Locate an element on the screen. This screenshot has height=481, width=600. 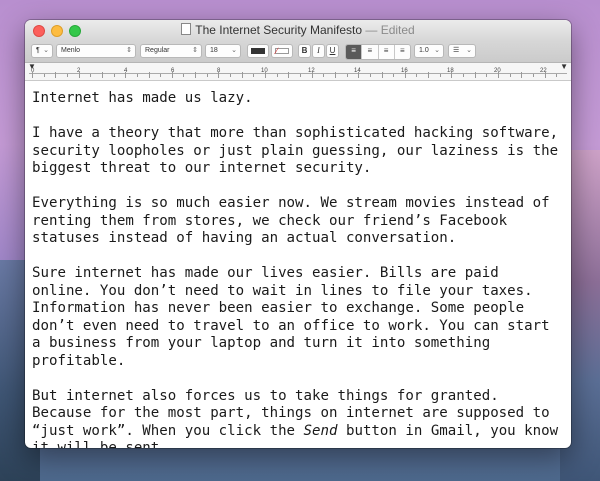
edited-status: — Edited is located at coordinates (390, 30).